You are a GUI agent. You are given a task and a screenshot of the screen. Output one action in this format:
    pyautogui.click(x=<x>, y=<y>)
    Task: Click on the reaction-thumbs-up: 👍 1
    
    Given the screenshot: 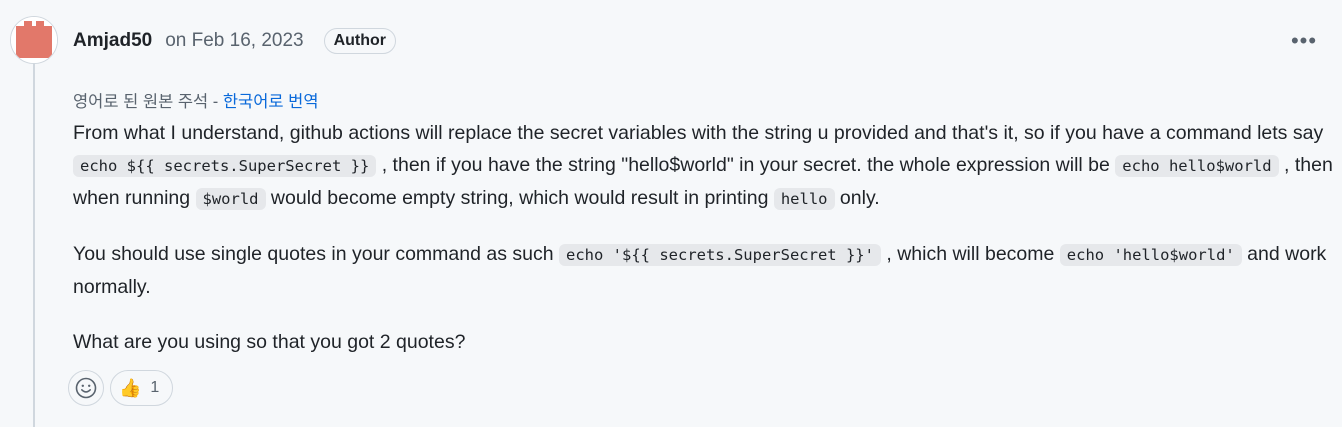 What is the action you would take?
    pyautogui.click(x=142, y=388)
    